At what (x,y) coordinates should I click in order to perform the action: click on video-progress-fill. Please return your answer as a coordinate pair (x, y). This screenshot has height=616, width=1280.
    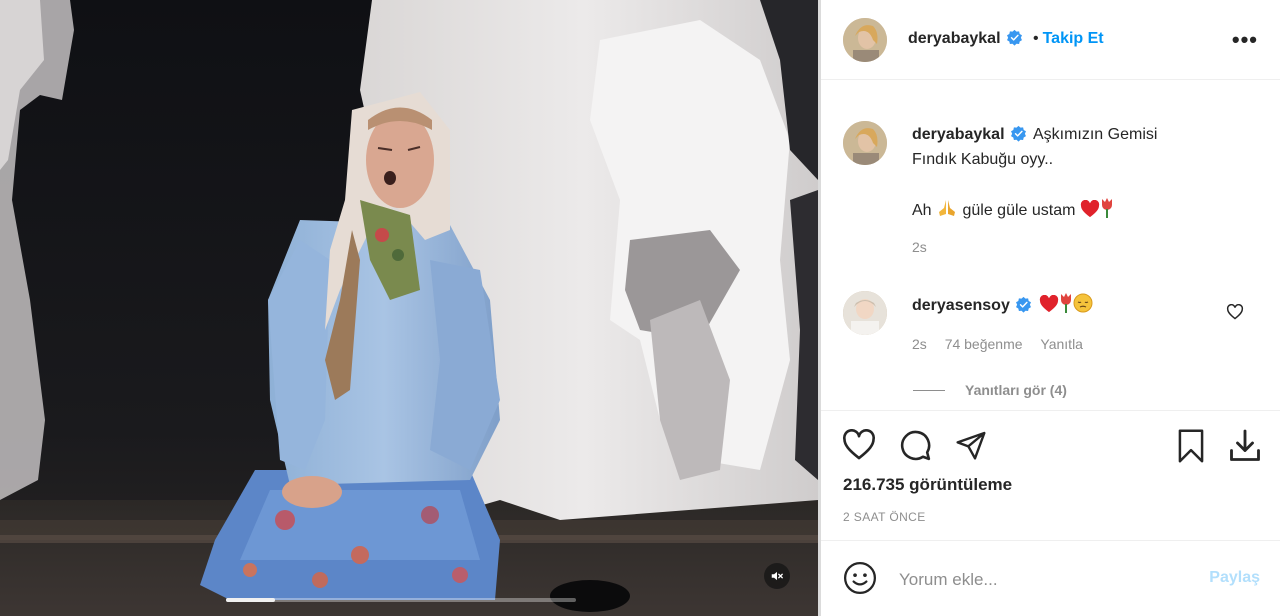
    Looking at the image, I should click on (250, 600).